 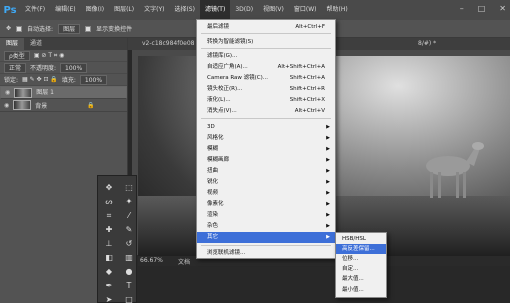 What do you see at coordinates (266, 100) in the screenshot?
I see `filter-menu-item-6: 液化(L)... Shift+Ctrl+X` at bounding box center [266, 100].